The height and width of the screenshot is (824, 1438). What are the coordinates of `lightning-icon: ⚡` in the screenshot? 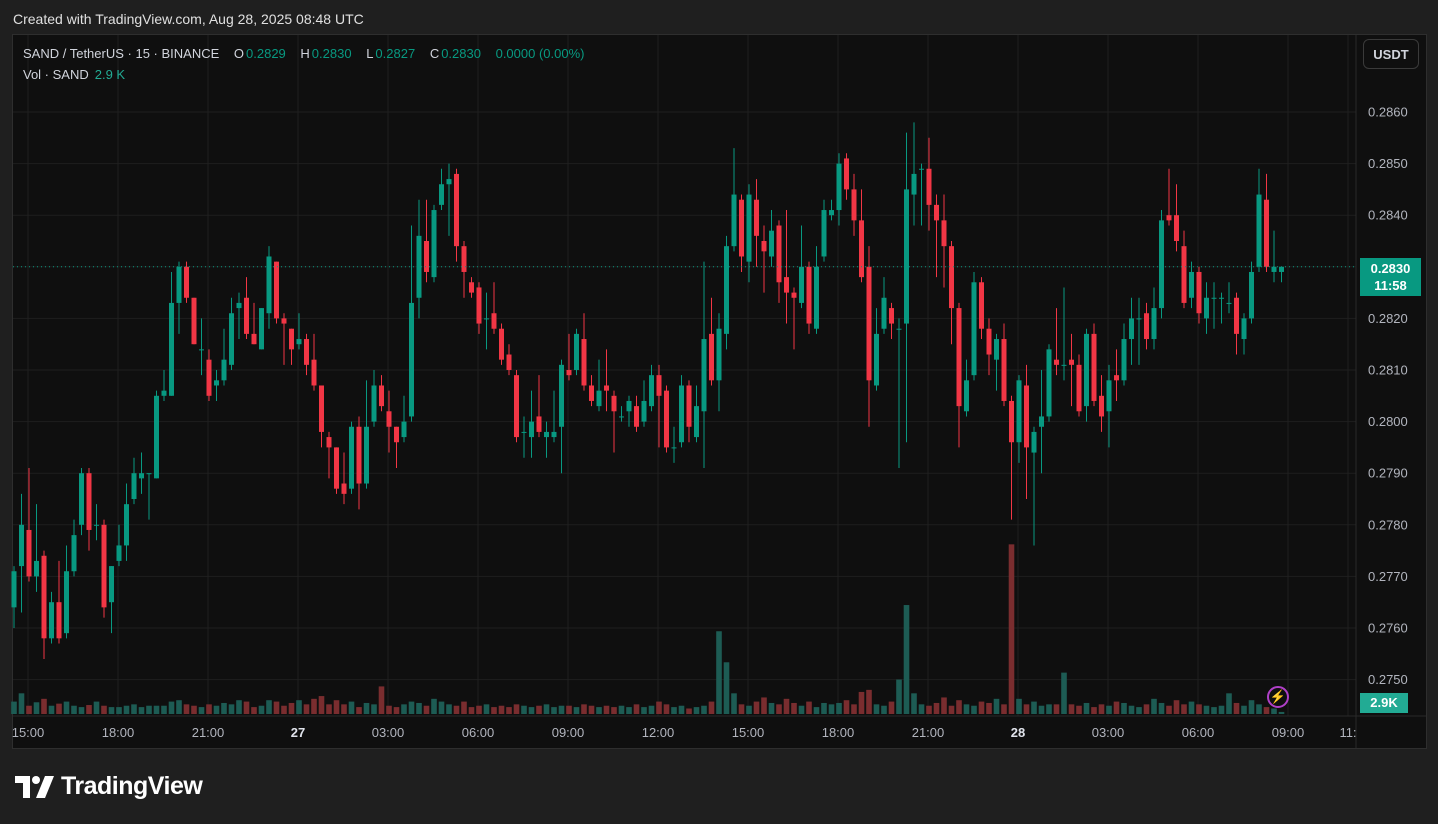 It's located at (1278, 697).